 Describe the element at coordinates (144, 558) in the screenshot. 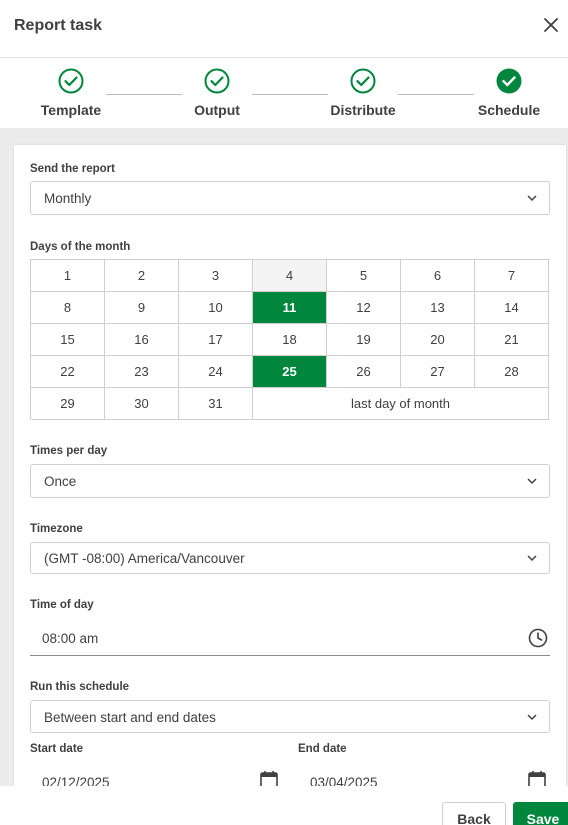

I see `timezone-value: (GMT -08:00) America/Vancouver` at that location.